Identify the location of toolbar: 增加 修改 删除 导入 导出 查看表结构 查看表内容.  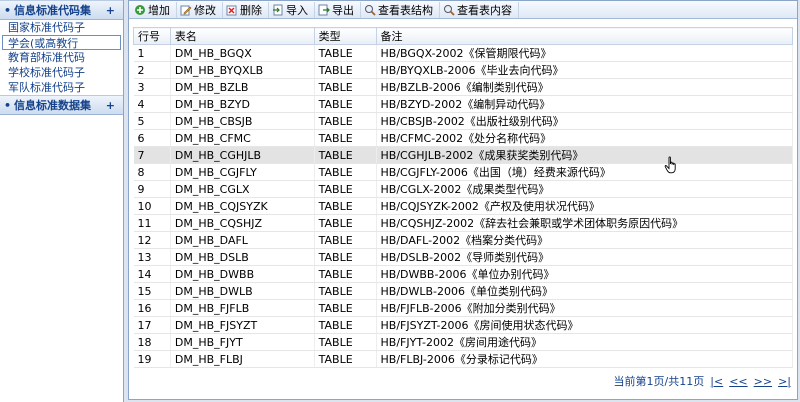
(463, 10).